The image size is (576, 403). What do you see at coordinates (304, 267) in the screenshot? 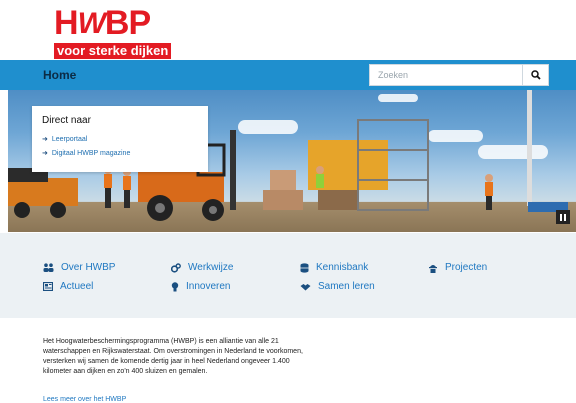
I see `database-icon` at bounding box center [304, 267].